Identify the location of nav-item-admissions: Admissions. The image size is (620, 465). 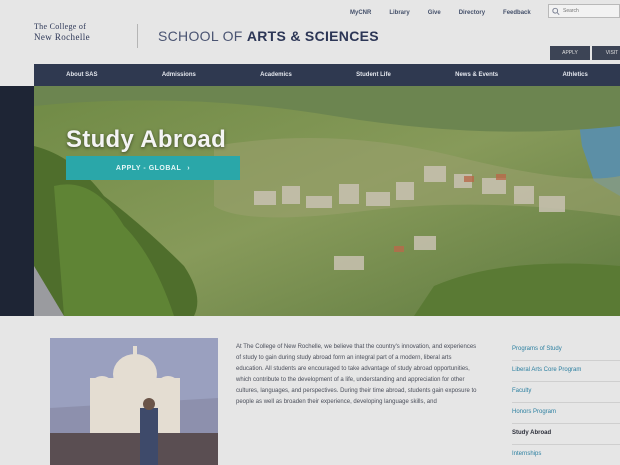
(179, 75).